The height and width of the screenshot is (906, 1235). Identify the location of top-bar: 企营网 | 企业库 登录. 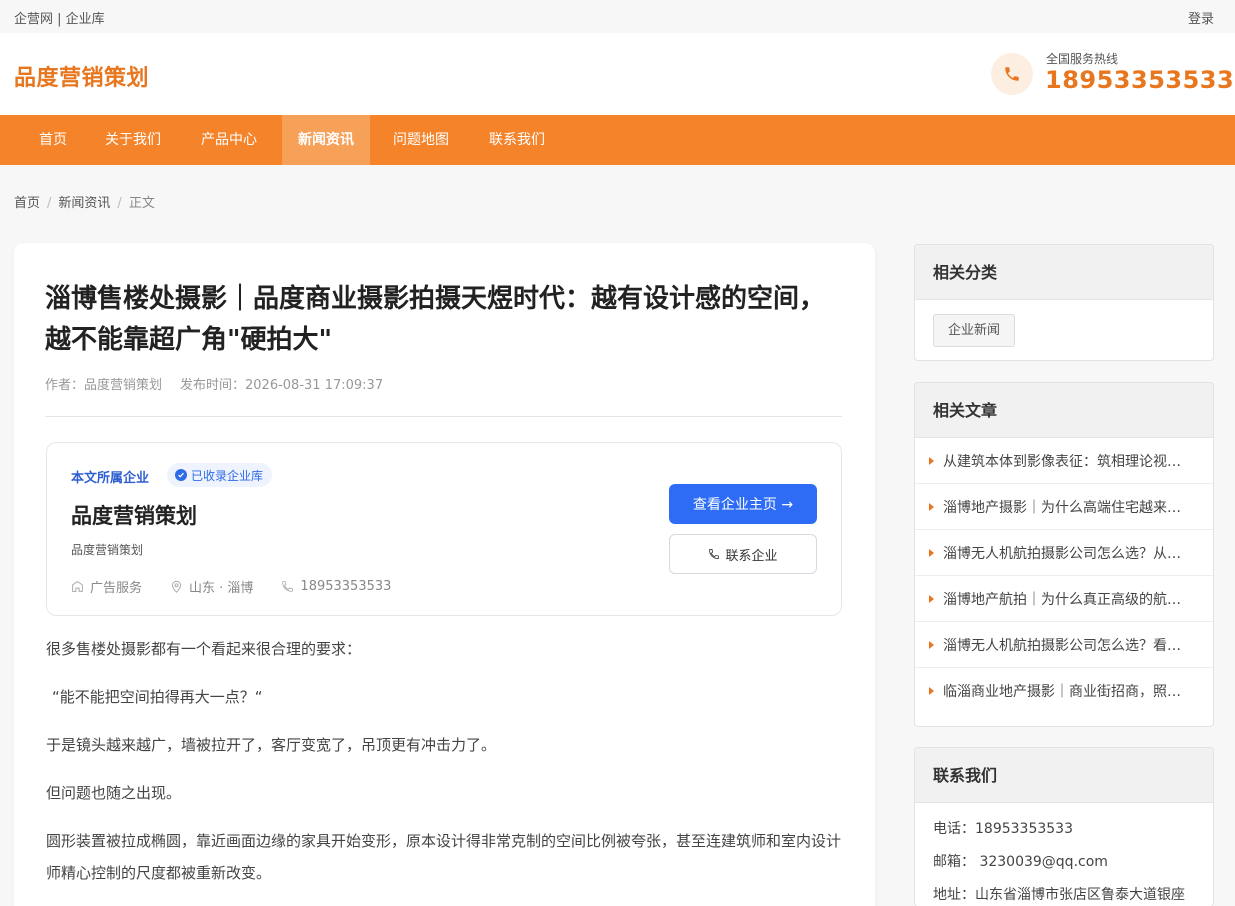
(617, 16).